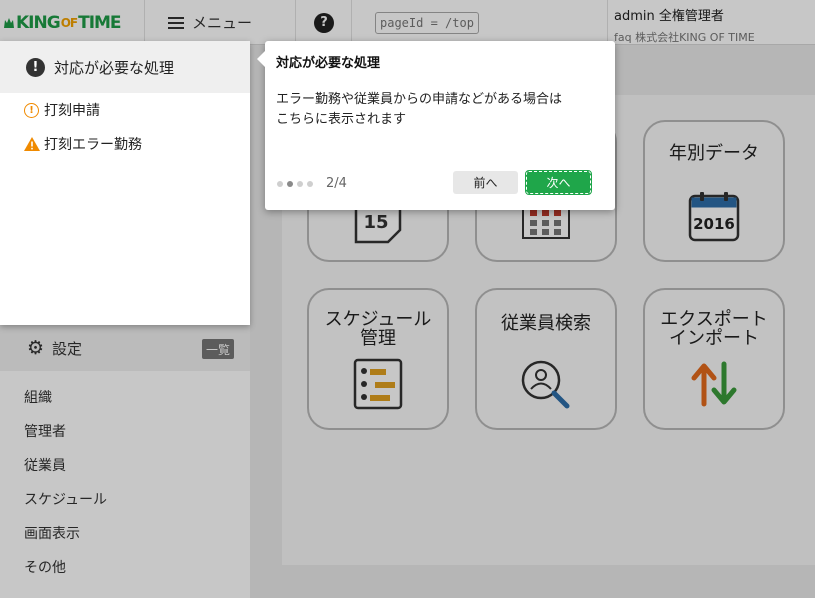 Image resolution: width=815 pixels, height=598 pixels. What do you see at coordinates (114, 67) in the screenshot?
I see `required-actions-title: 対応が必要な処理` at bounding box center [114, 67].